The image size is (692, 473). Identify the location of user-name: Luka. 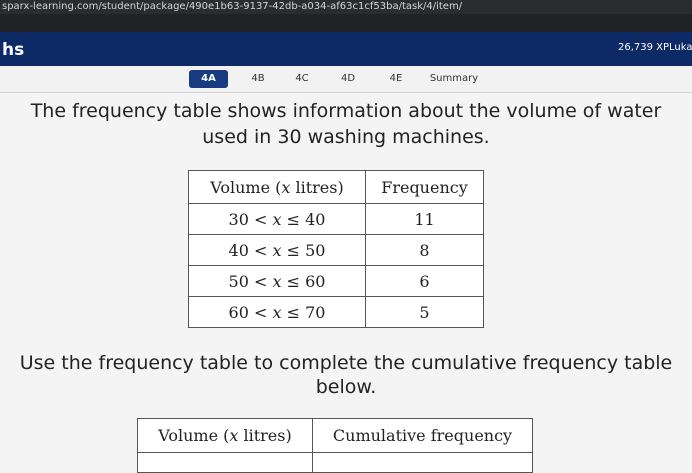
(680, 47).